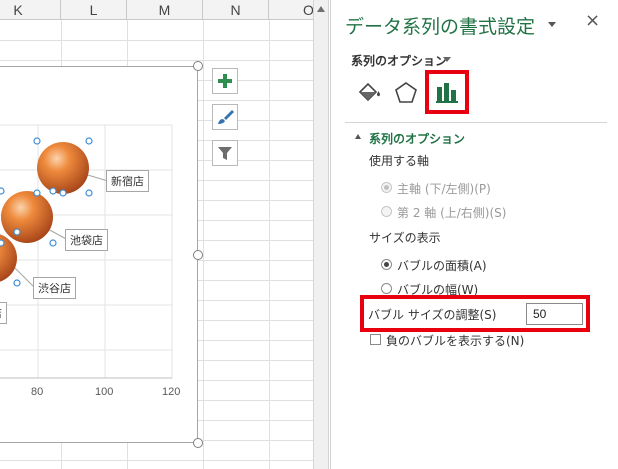 This screenshot has width=618, height=469. Describe the element at coordinates (554, 314) in the screenshot. I see `bubble-scale-input: 50` at that location.